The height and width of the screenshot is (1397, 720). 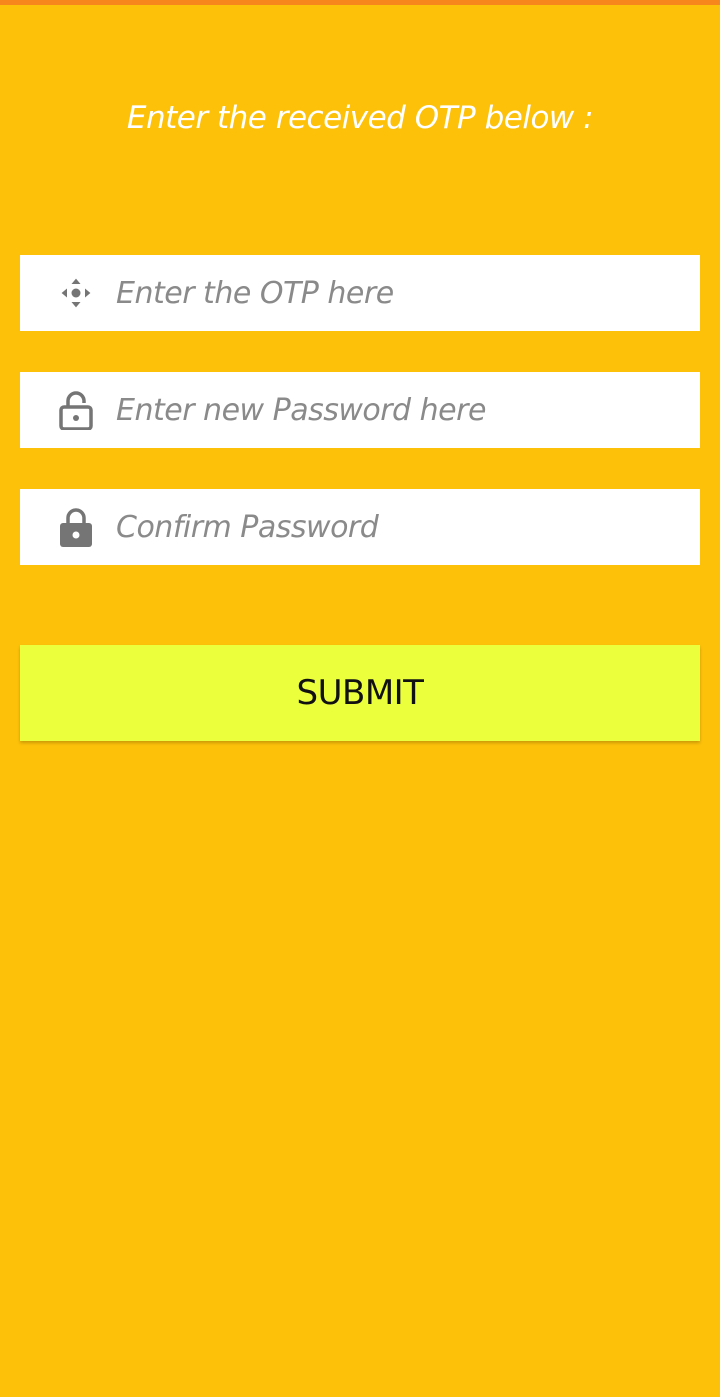 What do you see at coordinates (360, 693) in the screenshot?
I see `submit-button: SUBMIT` at bounding box center [360, 693].